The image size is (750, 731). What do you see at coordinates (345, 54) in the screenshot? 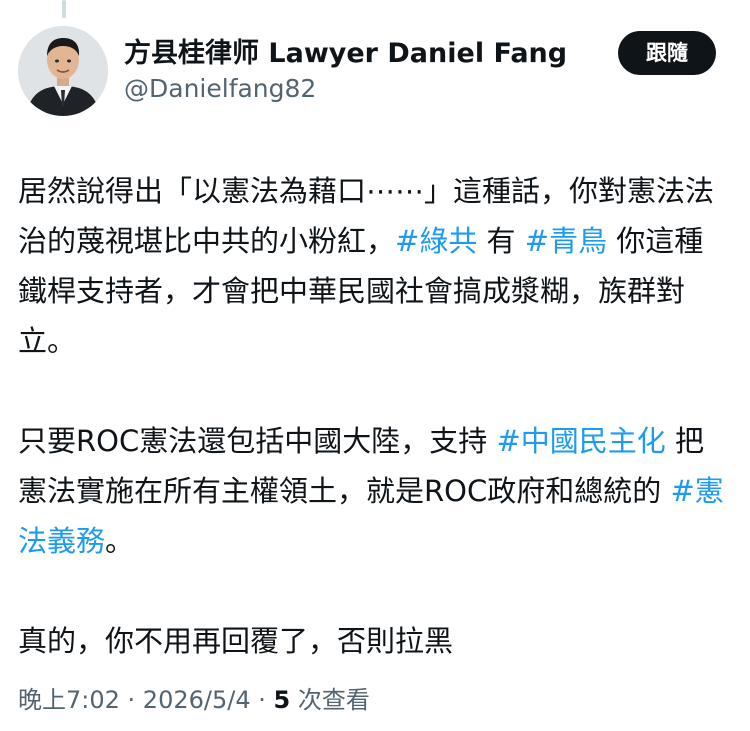
I see `author-name: 方县桂律师 Lawyer Daniel Fang` at bounding box center [345, 54].